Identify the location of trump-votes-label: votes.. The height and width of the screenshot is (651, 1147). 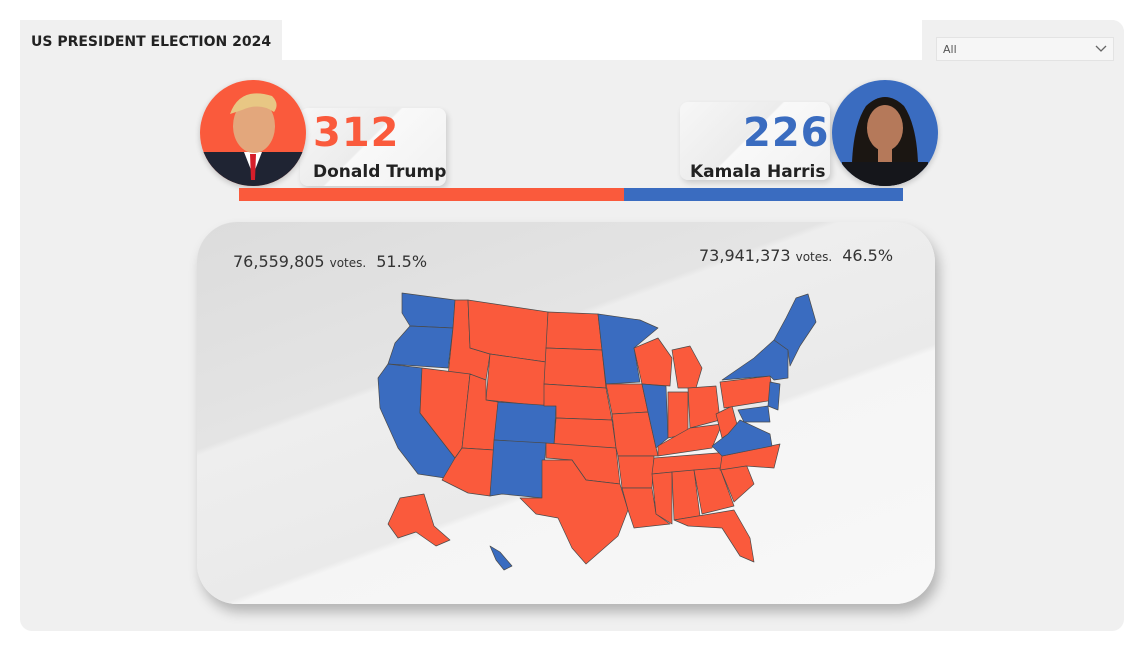
(348, 263).